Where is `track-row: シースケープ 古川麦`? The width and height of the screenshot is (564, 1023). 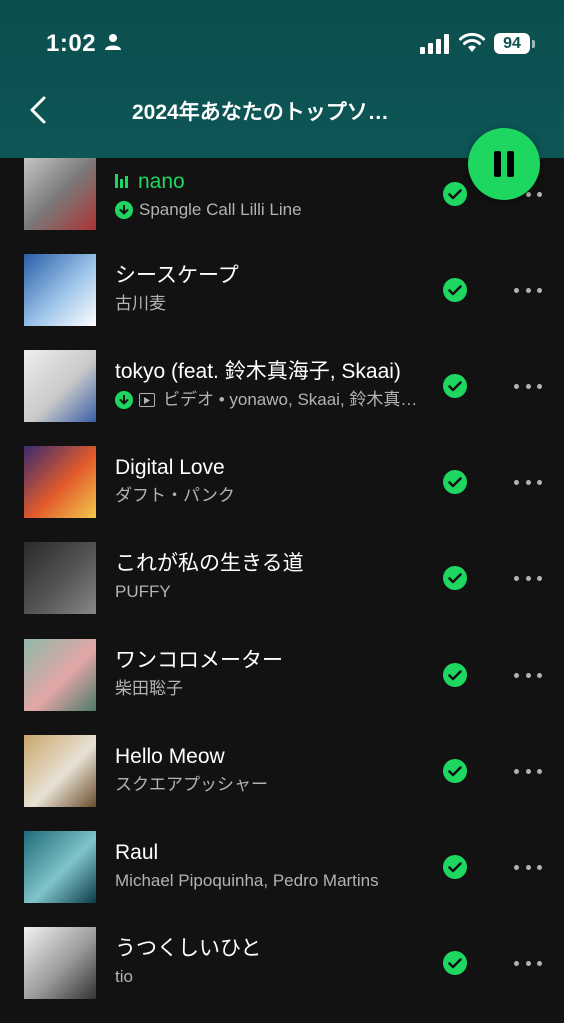 track-row: シースケープ 古川麦 is located at coordinates (282, 302).